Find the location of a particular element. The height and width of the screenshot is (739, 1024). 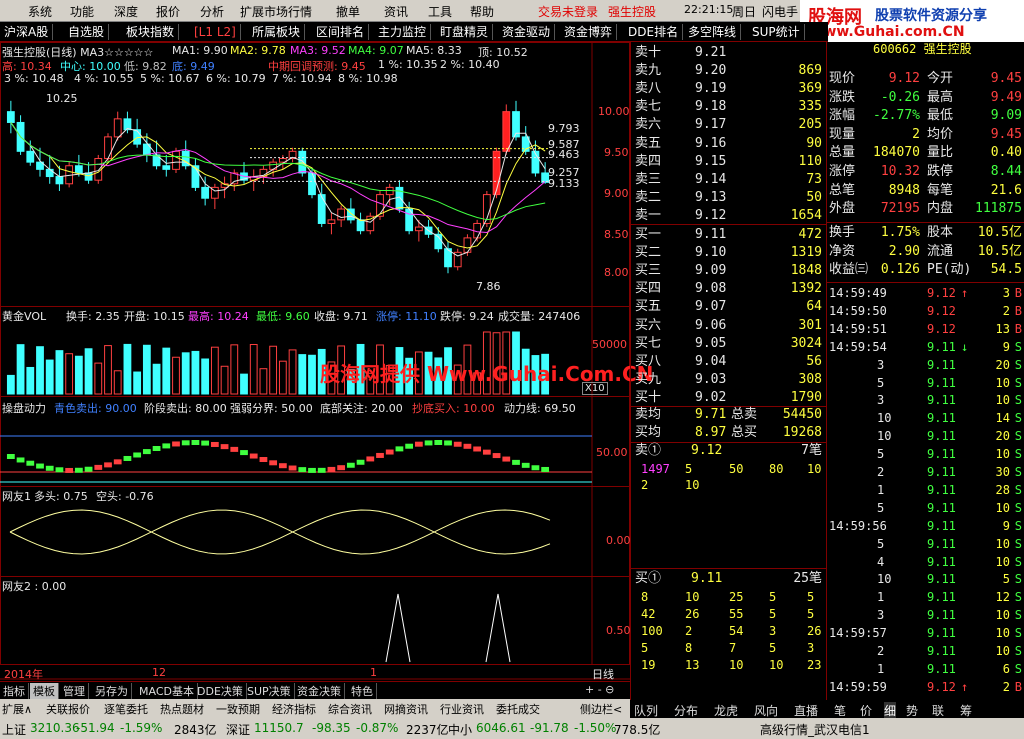

sell-level-price: 9.17 is located at coordinates (710, 125).